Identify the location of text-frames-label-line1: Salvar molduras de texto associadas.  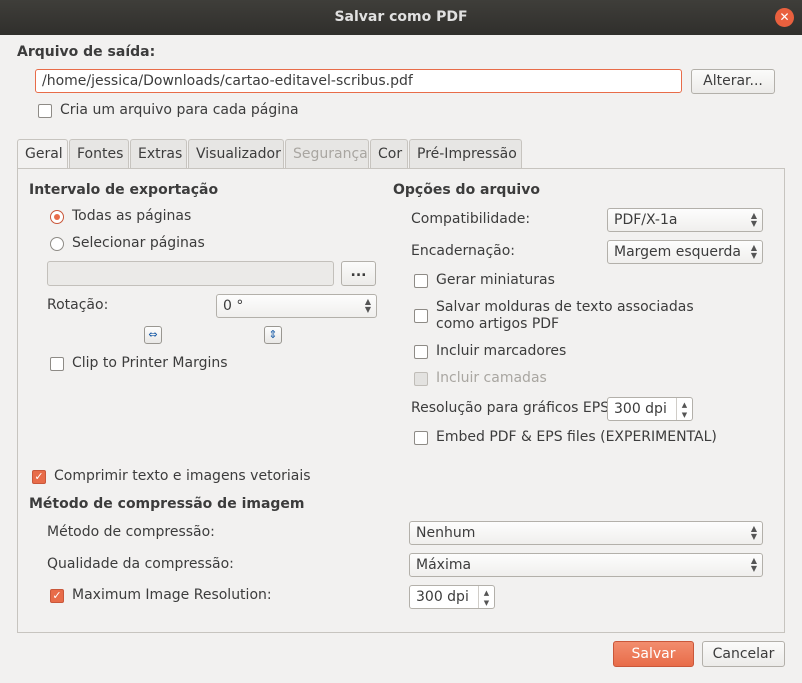
(565, 307).